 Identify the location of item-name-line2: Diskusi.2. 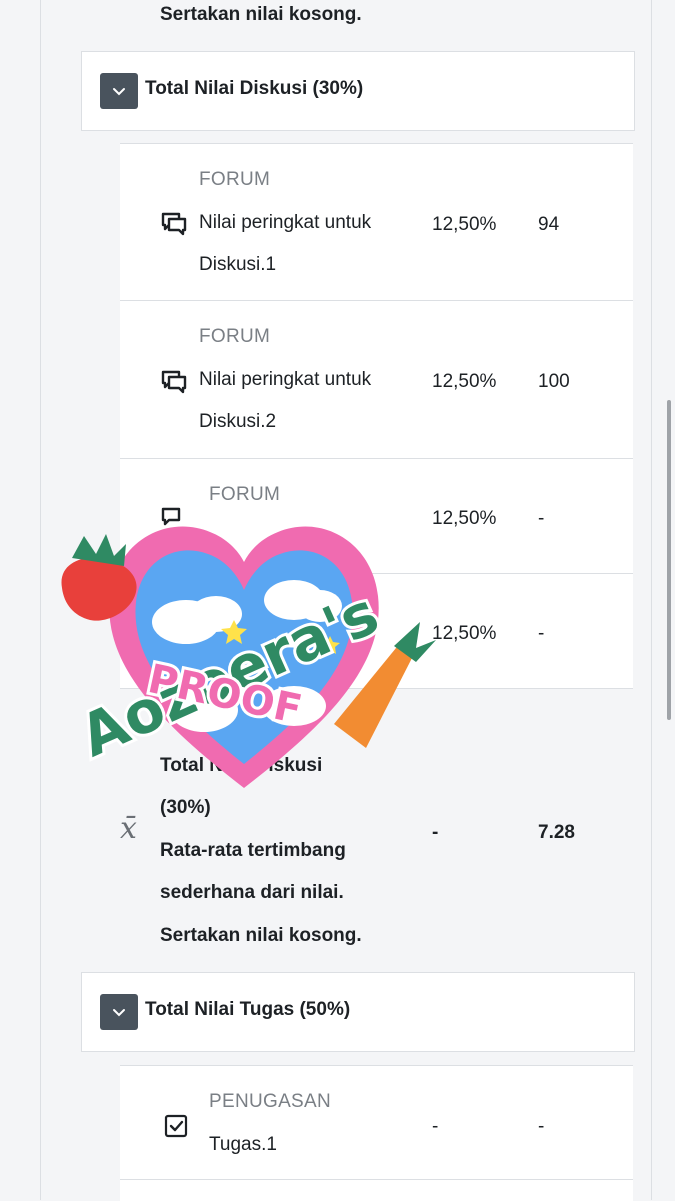
(237, 422).